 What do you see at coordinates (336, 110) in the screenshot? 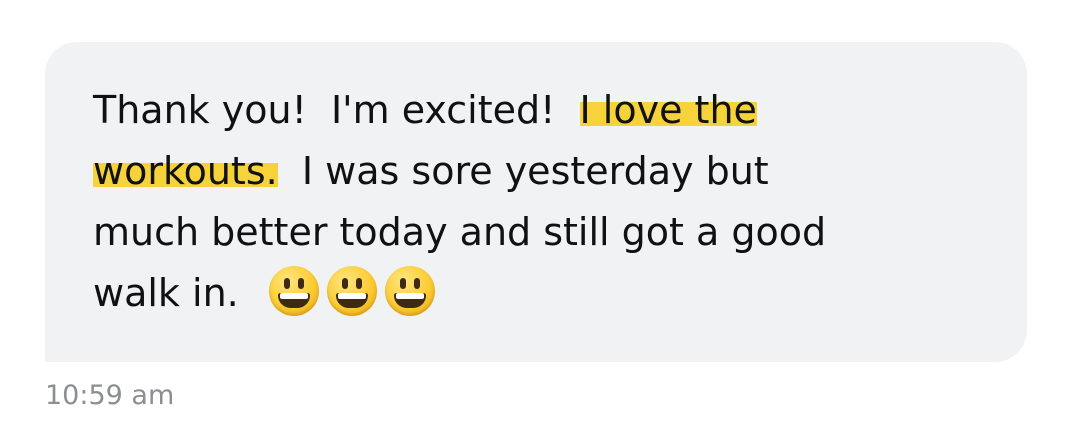
I see `message-text-part-1: Thank you! I'm excited!` at bounding box center [336, 110].